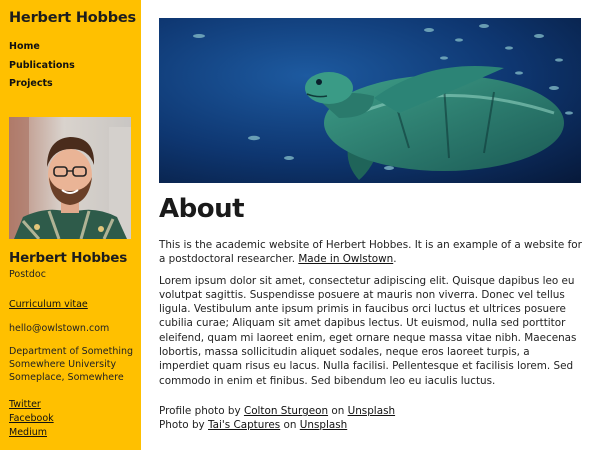 Image resolution: width=600 pixels, height=450 pixels. I want to click on credit-text: Profile photo by, so click(201, 411).